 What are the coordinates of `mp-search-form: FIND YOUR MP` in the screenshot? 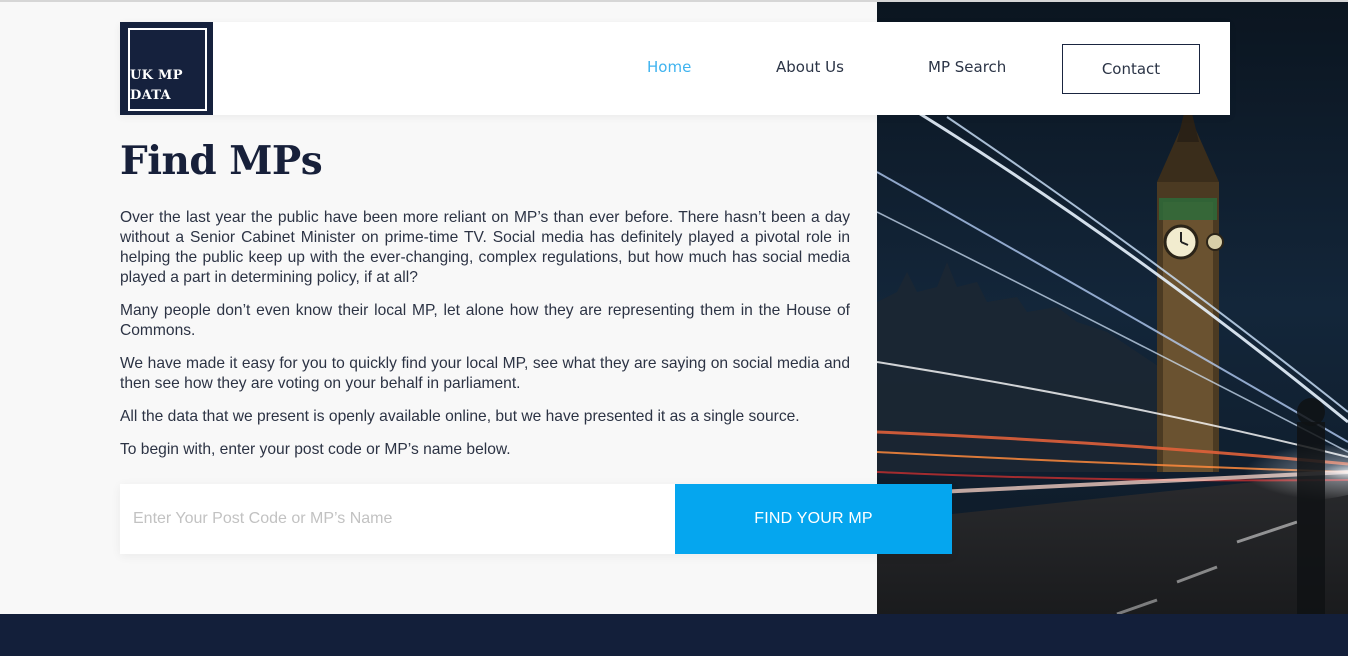 It's located at (536, 519).